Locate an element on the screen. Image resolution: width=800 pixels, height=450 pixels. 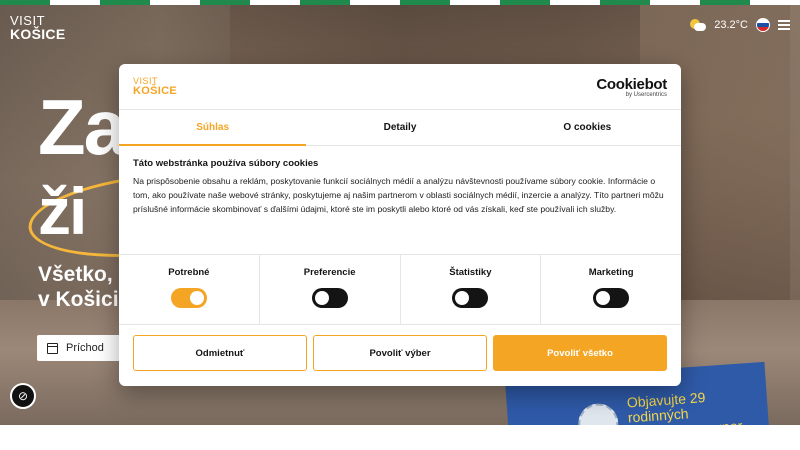
toggle-necessary: Potrebné is located at coordinates (189, 289).